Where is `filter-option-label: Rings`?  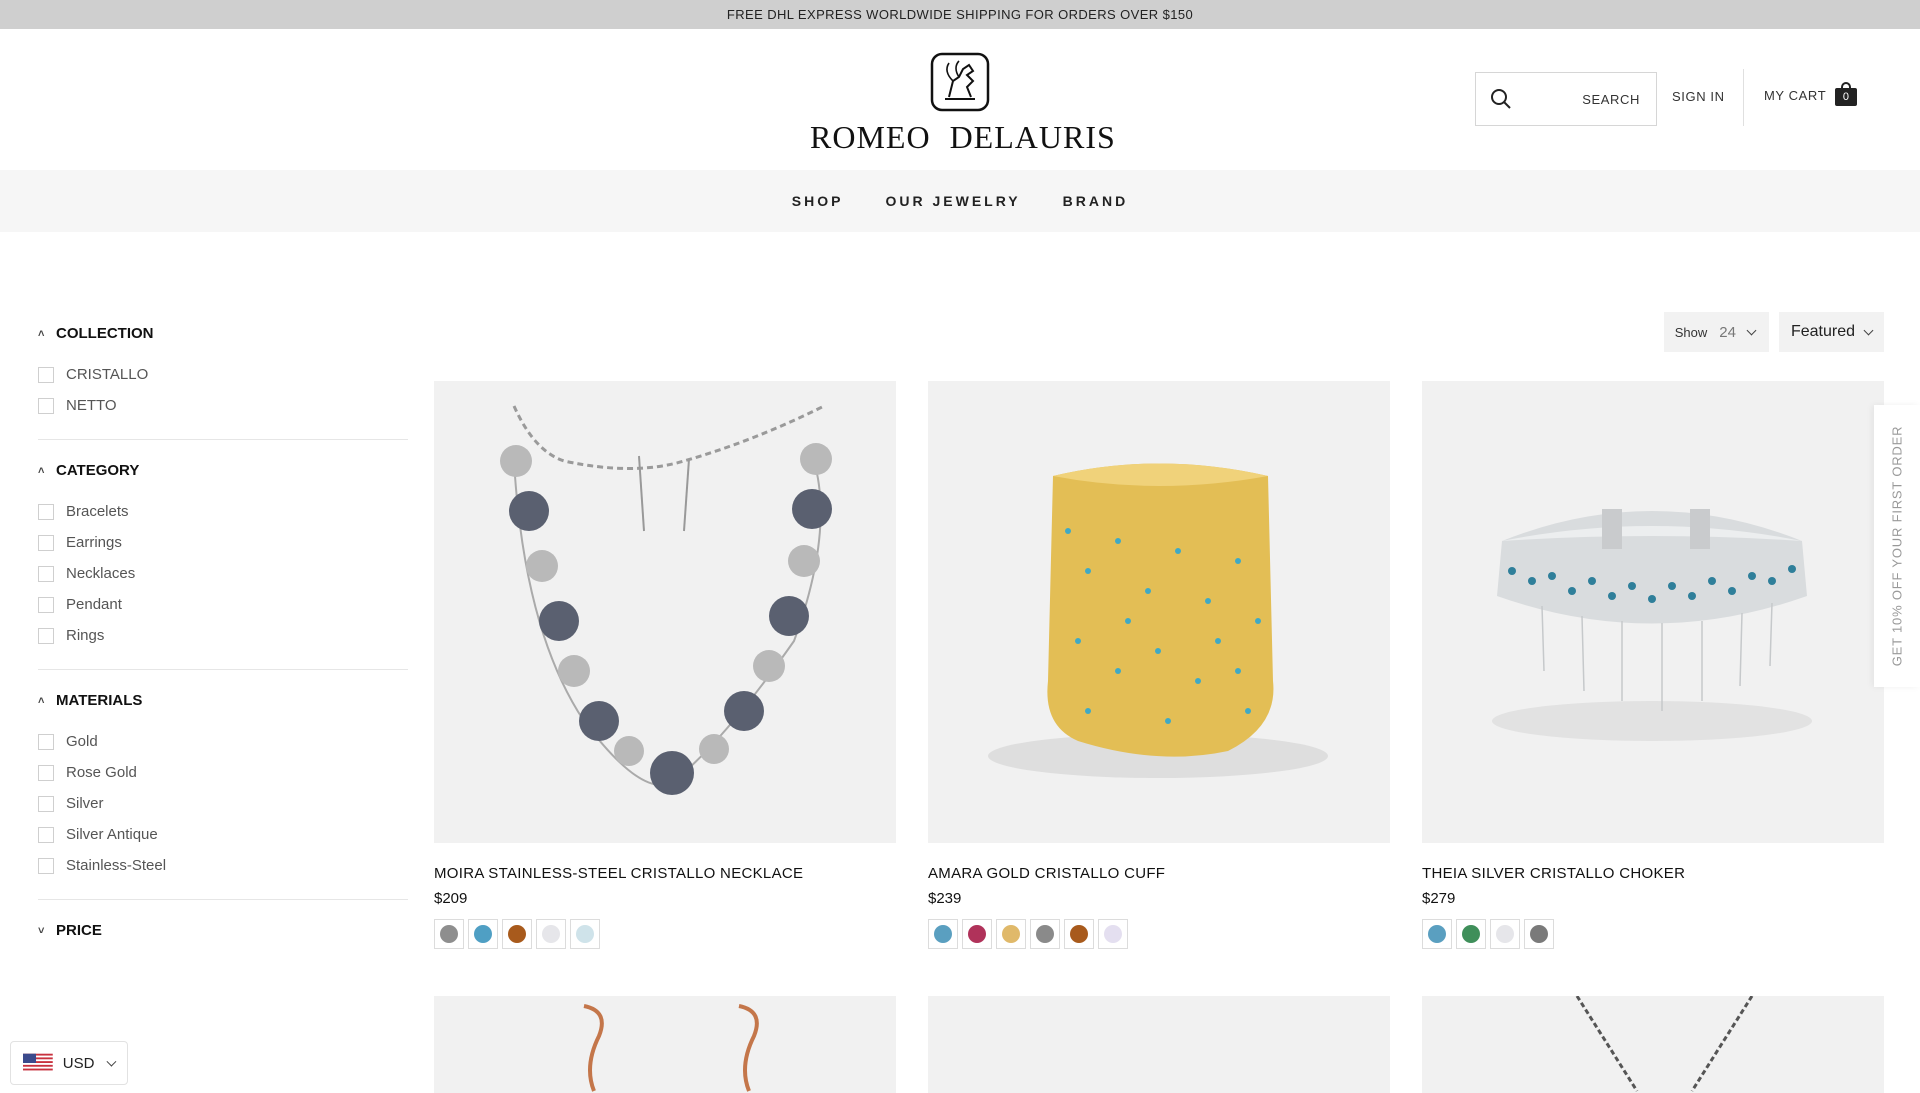
filter-option-label: Rings is located at coordinates (85, 635).